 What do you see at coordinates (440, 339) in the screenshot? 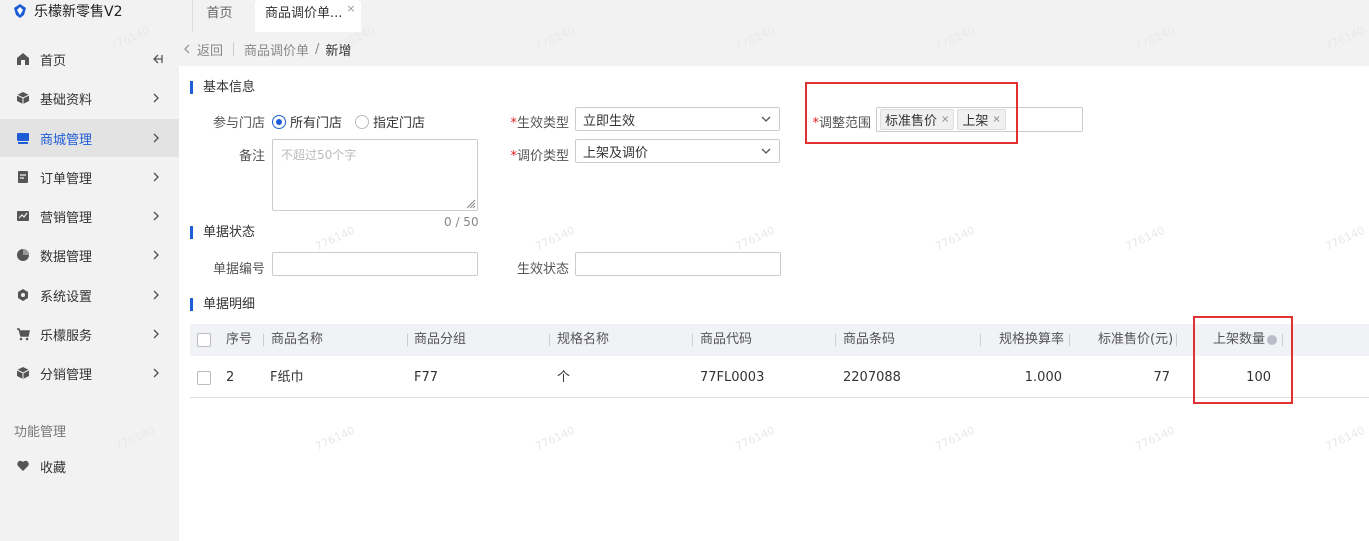
I see `column-header: 商品分组` at bounding box center [440, 339].